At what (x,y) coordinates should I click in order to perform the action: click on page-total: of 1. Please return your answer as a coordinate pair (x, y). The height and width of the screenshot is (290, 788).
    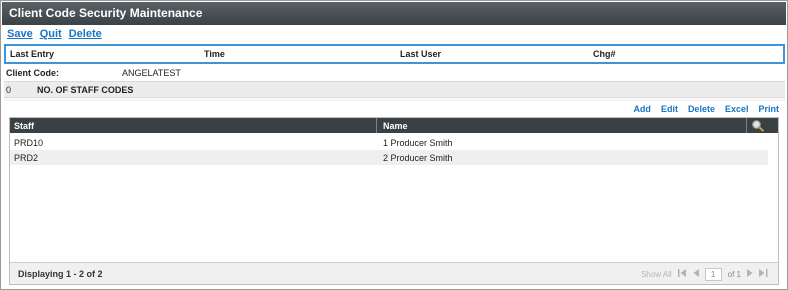
    Looking at the image, I should click on (734, 274).